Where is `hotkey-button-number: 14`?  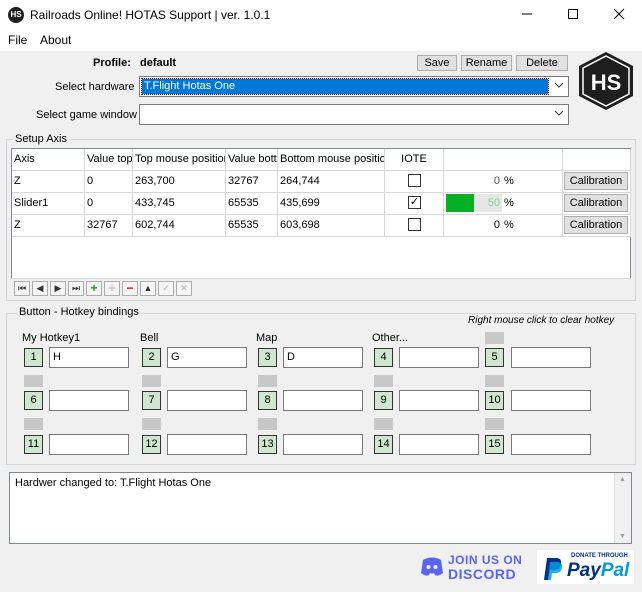
hotkey-button-number: 14 is located at coordinates (383, 444).